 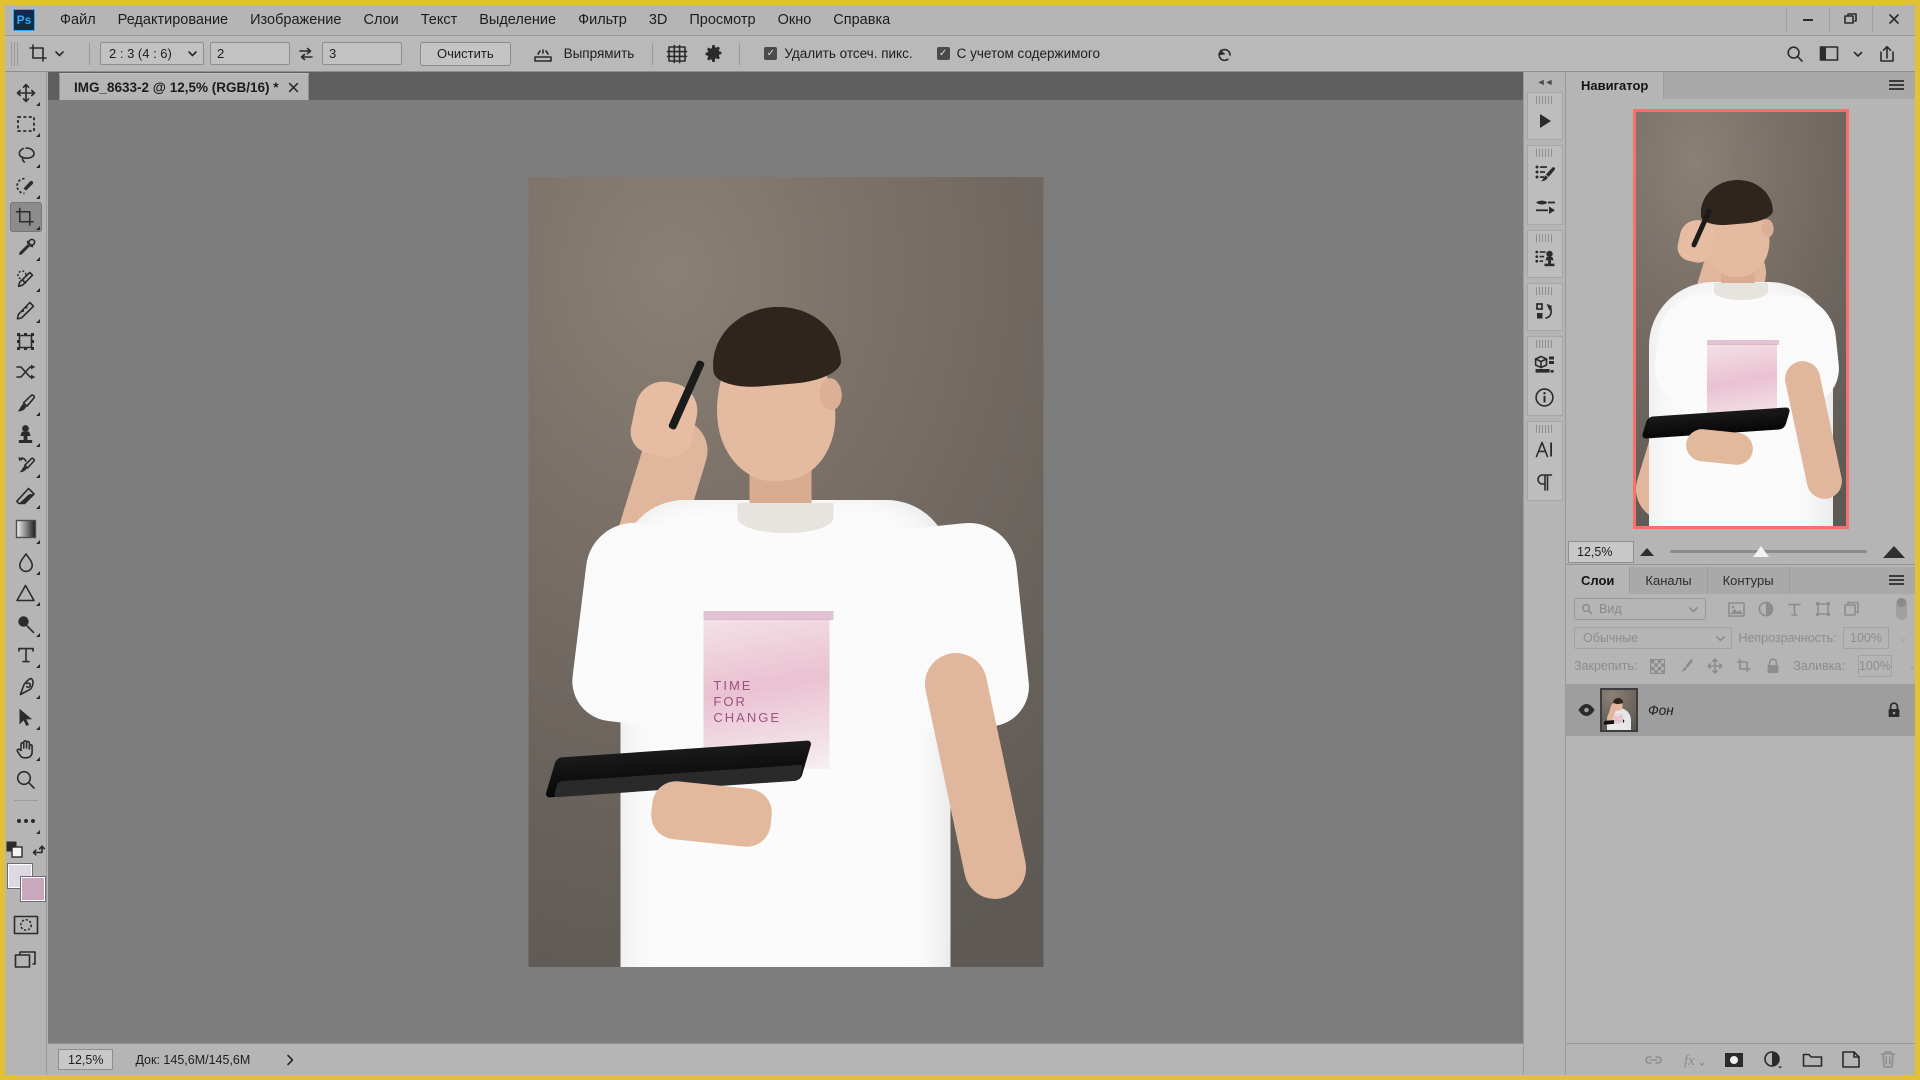 What do you see at coordinates (1740, 319) in the screenshot?
I see `navigator-thumbnail` at bounding box center [1740, 319].